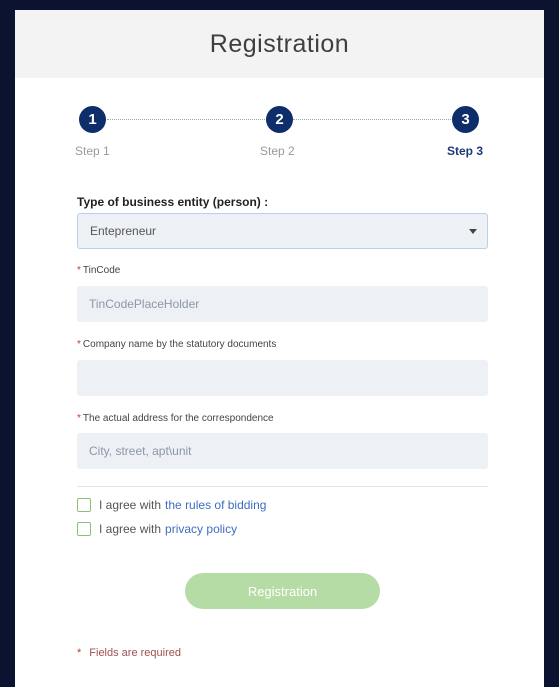 The image size is (559, 687). I want to click on agree-bidding-text: I agree with, so click(130, 505).